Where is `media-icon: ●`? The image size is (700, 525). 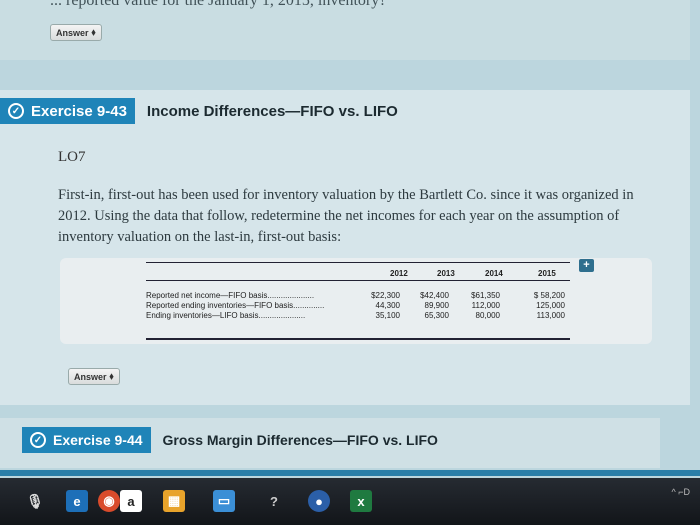
media-icon: ● is located at coordinates (319, 501).